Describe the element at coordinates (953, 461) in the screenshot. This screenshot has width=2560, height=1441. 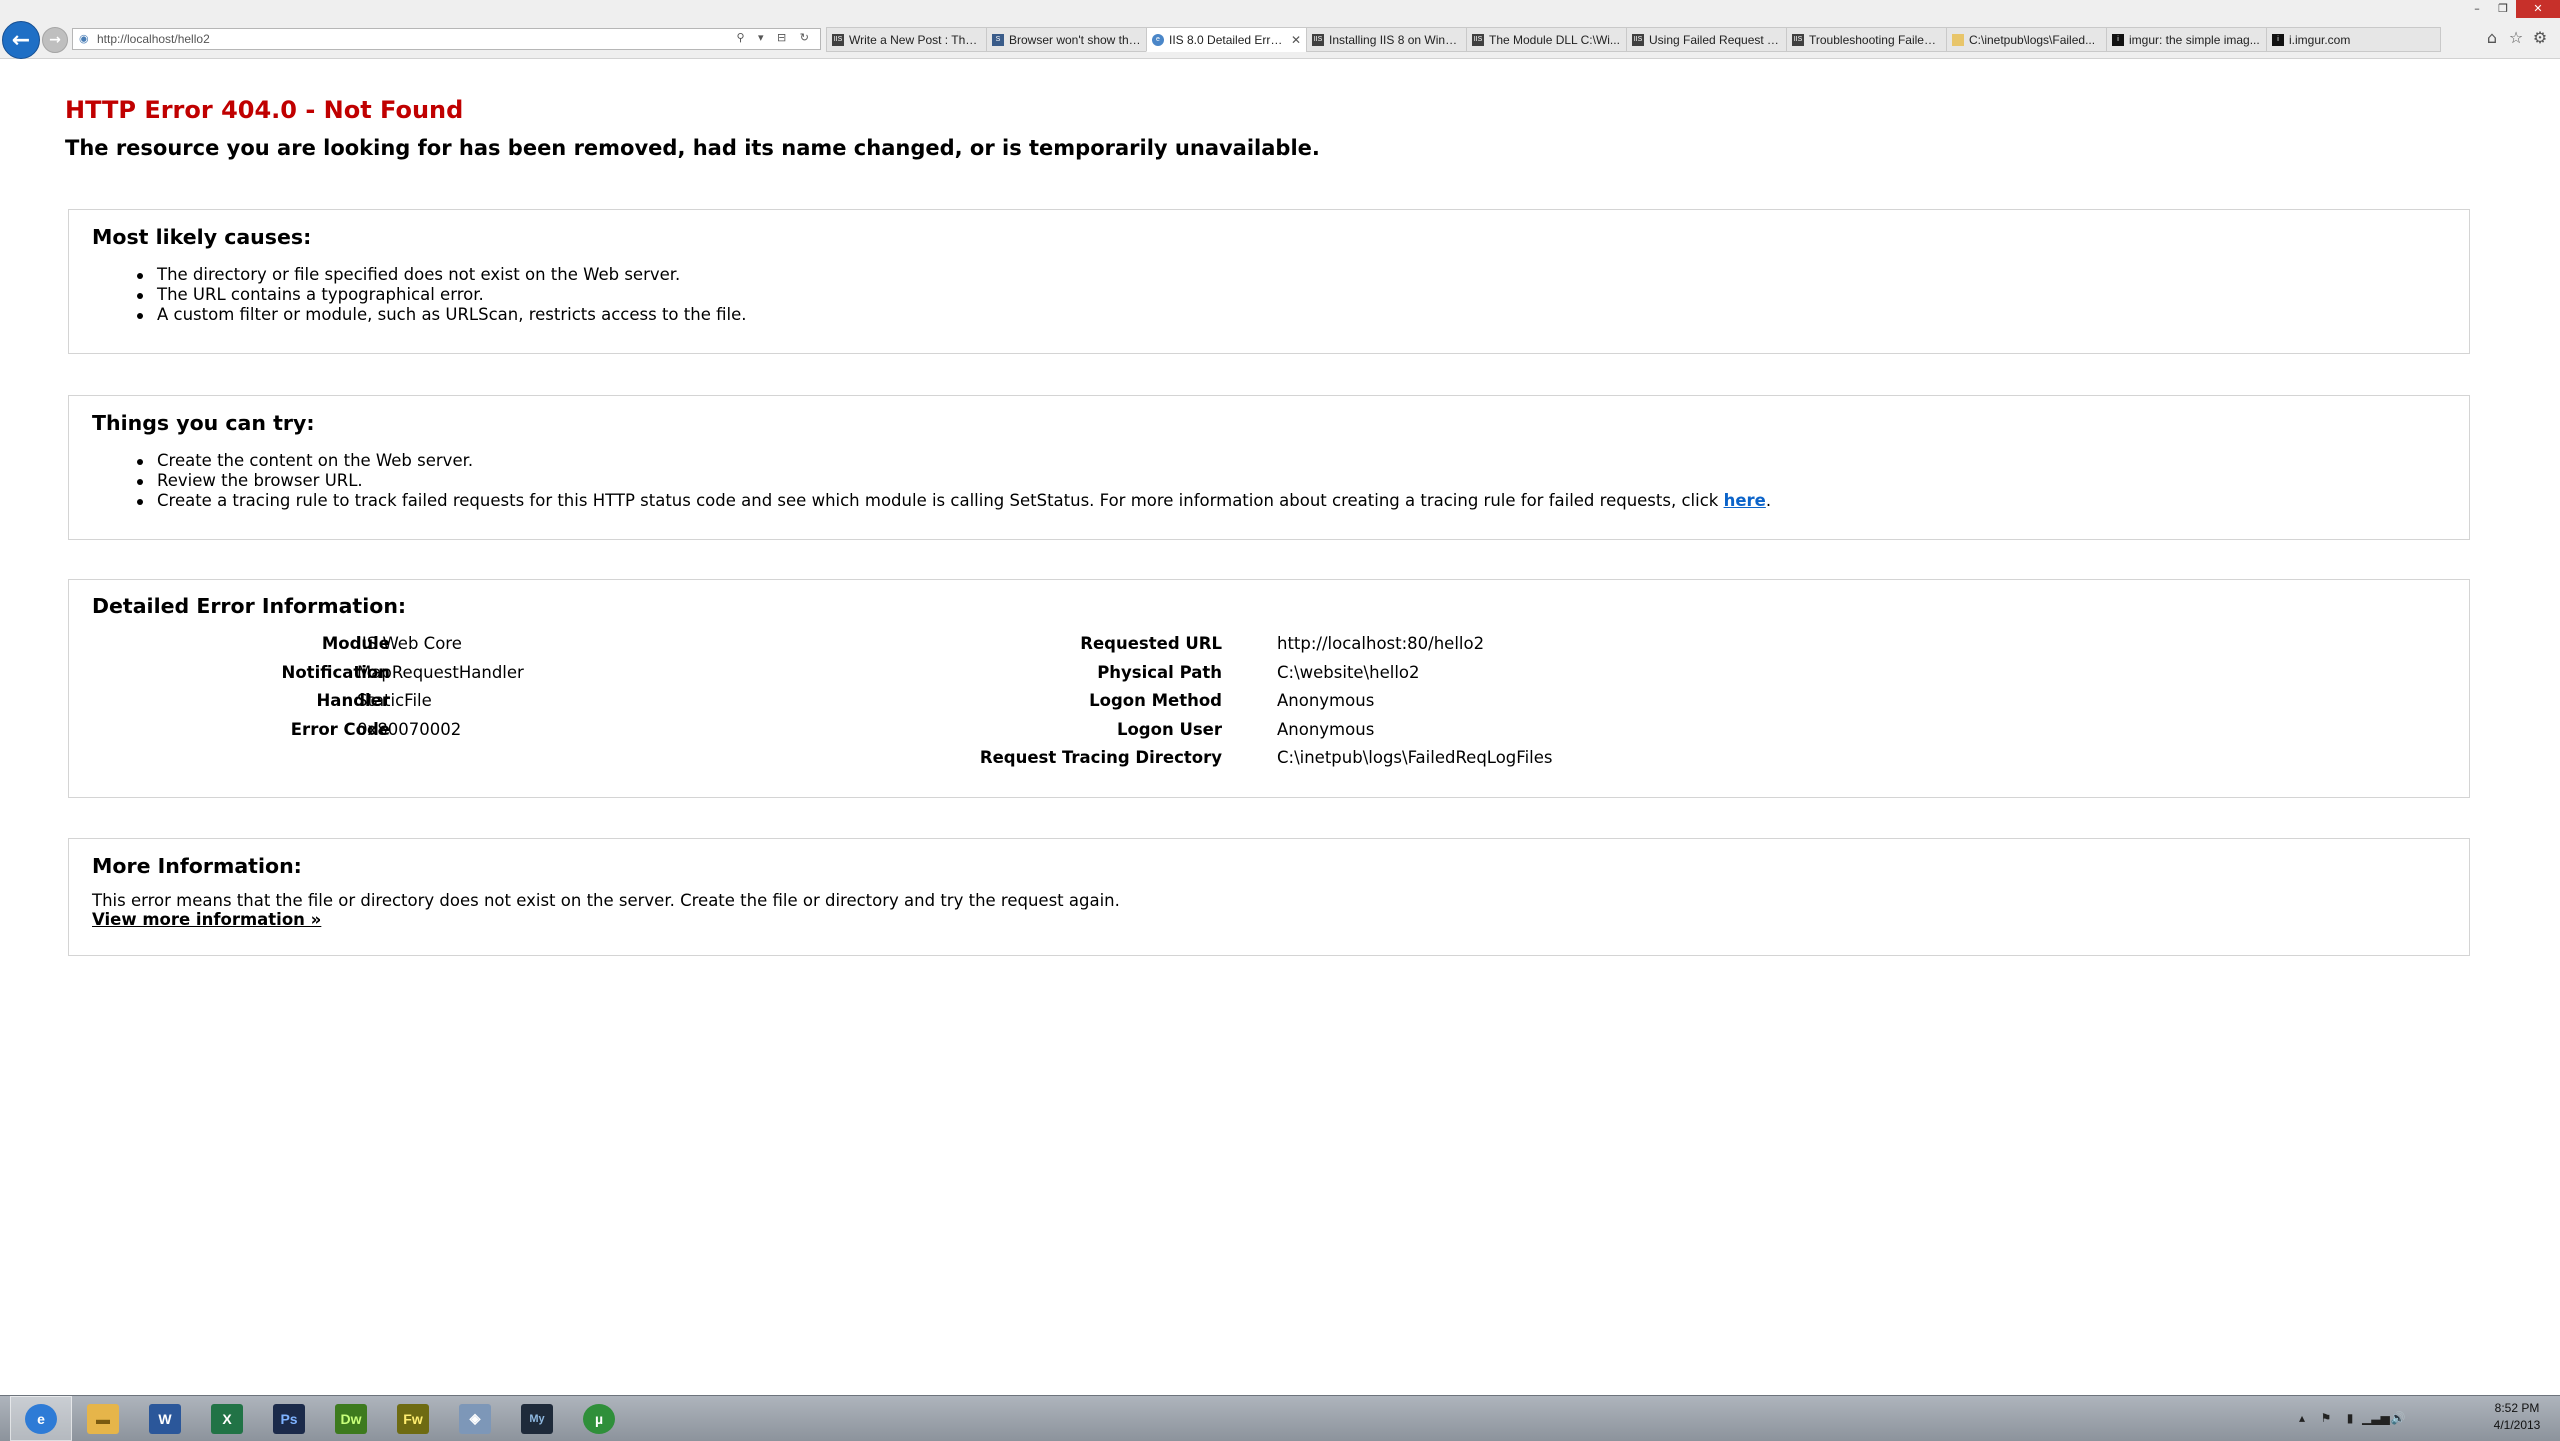
I see `list-item: Create the content on the Web server.` at that location.